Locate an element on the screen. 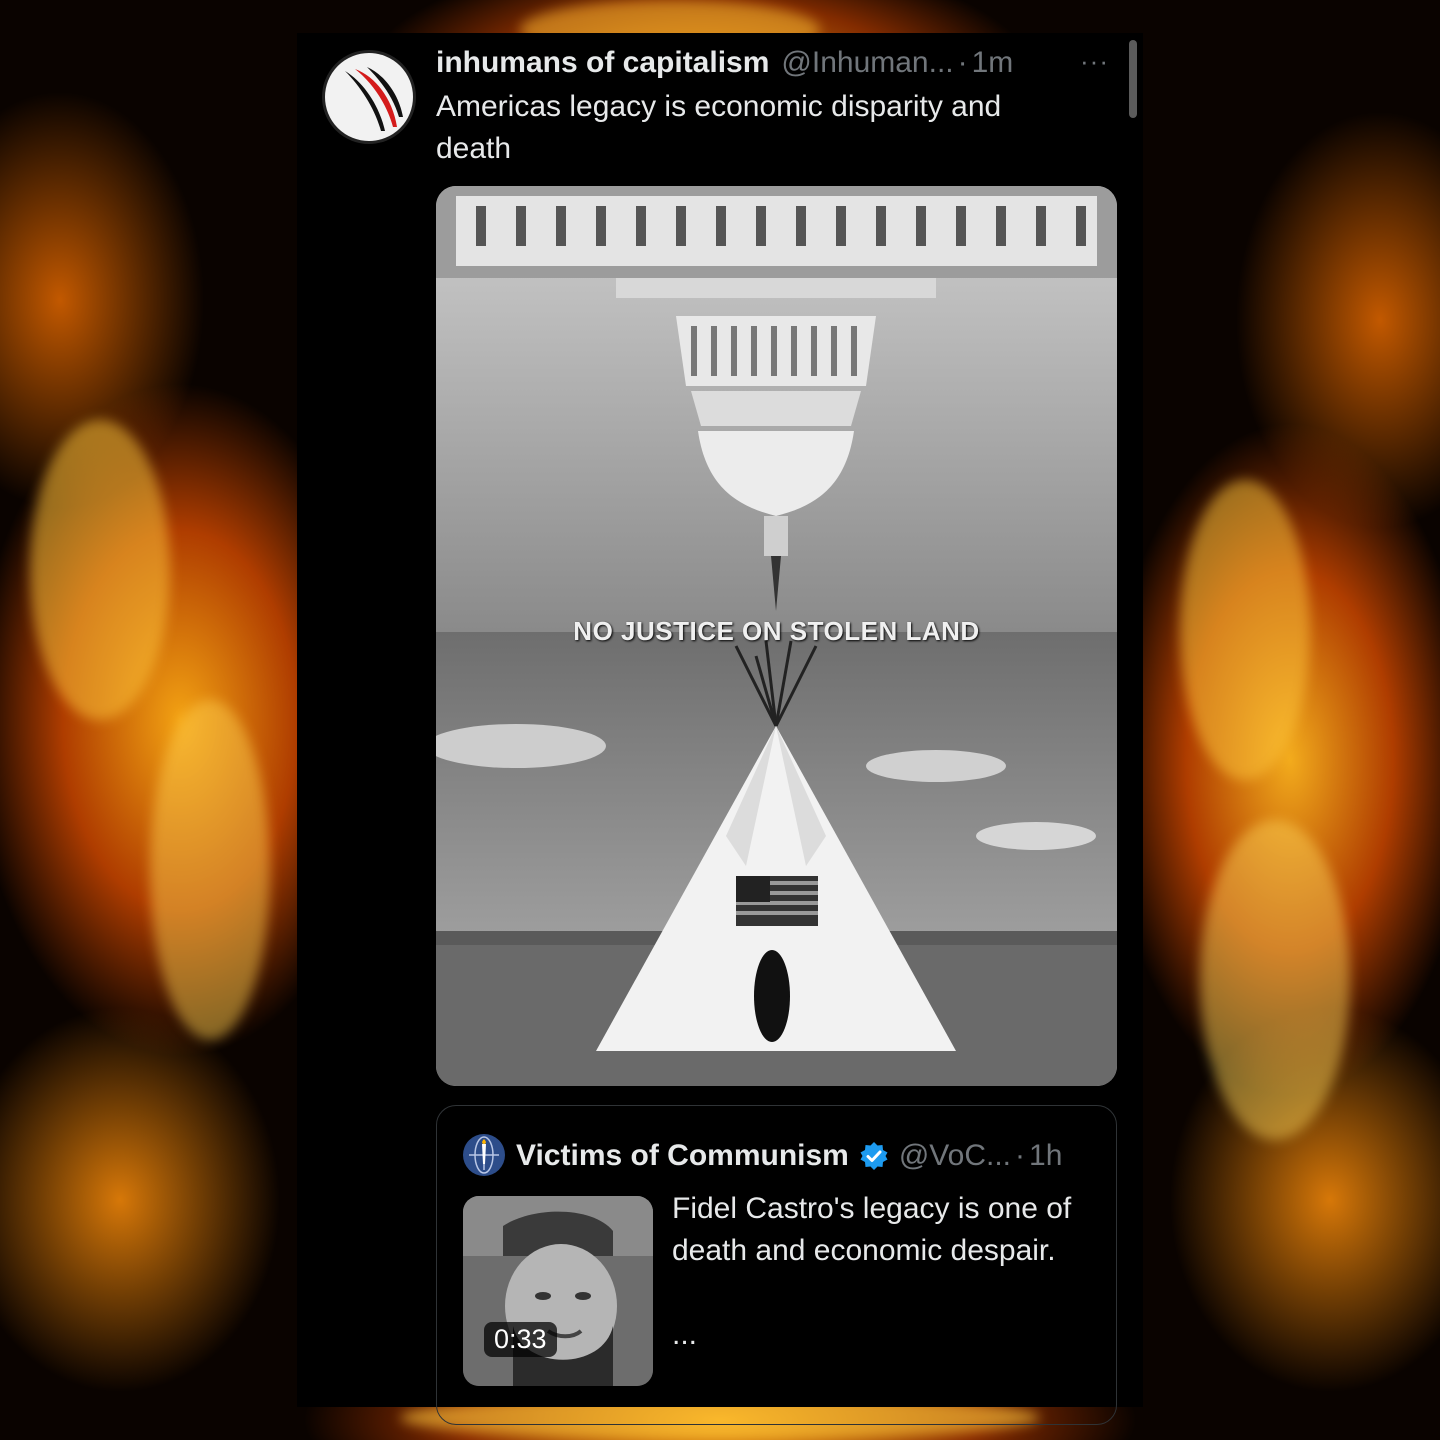  quoted-display-name: Victims of Communism is located at coordinates (682, 1156).